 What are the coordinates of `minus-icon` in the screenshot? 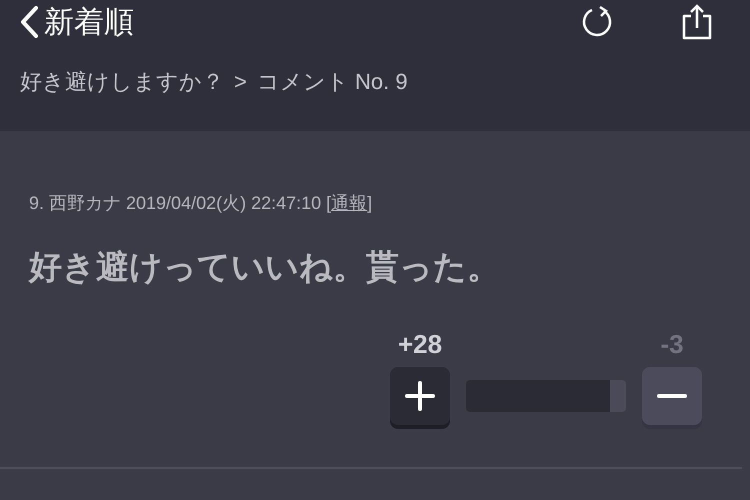 It's located at (672, 396).